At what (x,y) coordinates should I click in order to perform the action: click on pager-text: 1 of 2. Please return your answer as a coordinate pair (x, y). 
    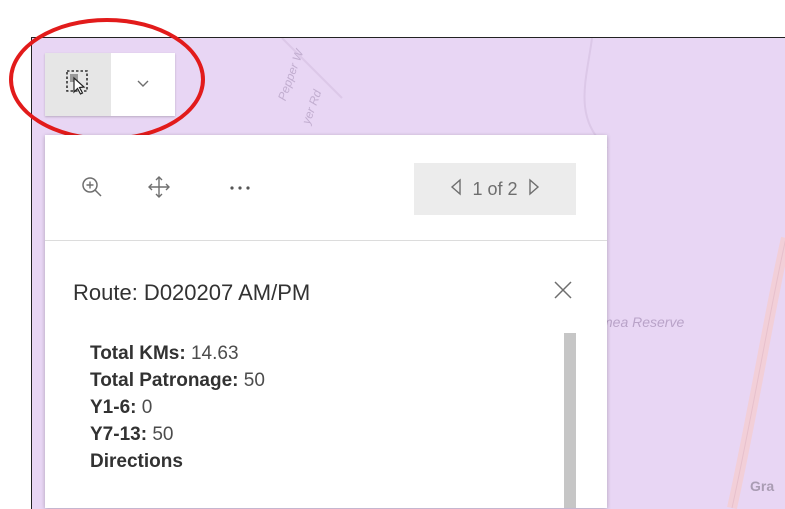
    Looking at the image, I should click on (495, 188).